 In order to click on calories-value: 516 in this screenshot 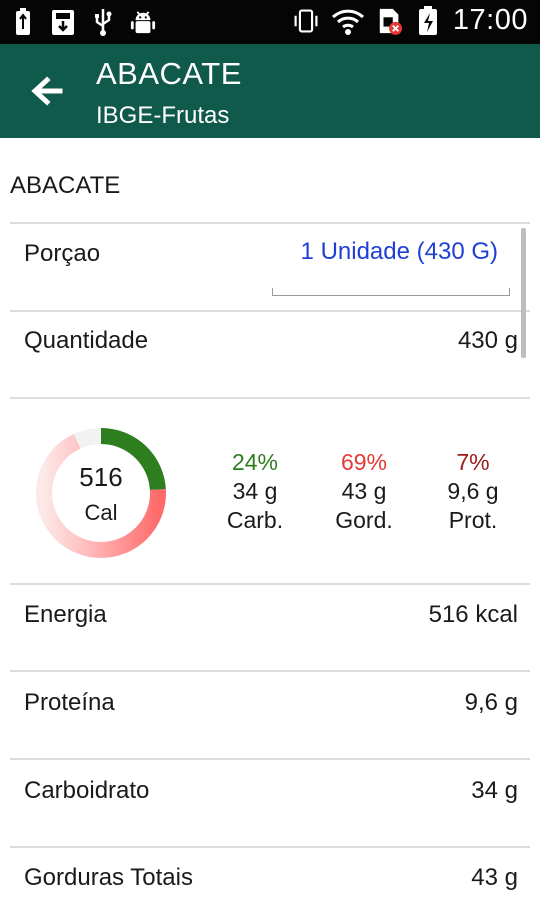, I will do `click(101, 477)`.